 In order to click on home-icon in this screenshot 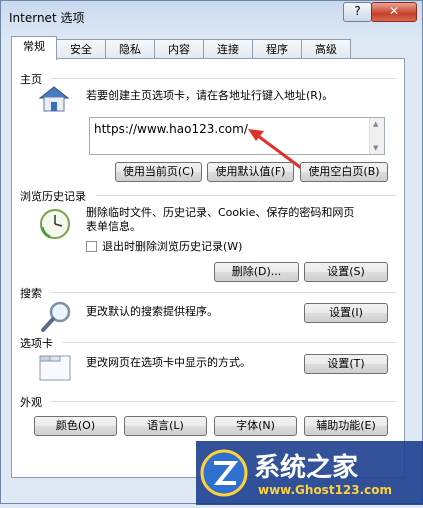, I will do `click(54, 99)`.